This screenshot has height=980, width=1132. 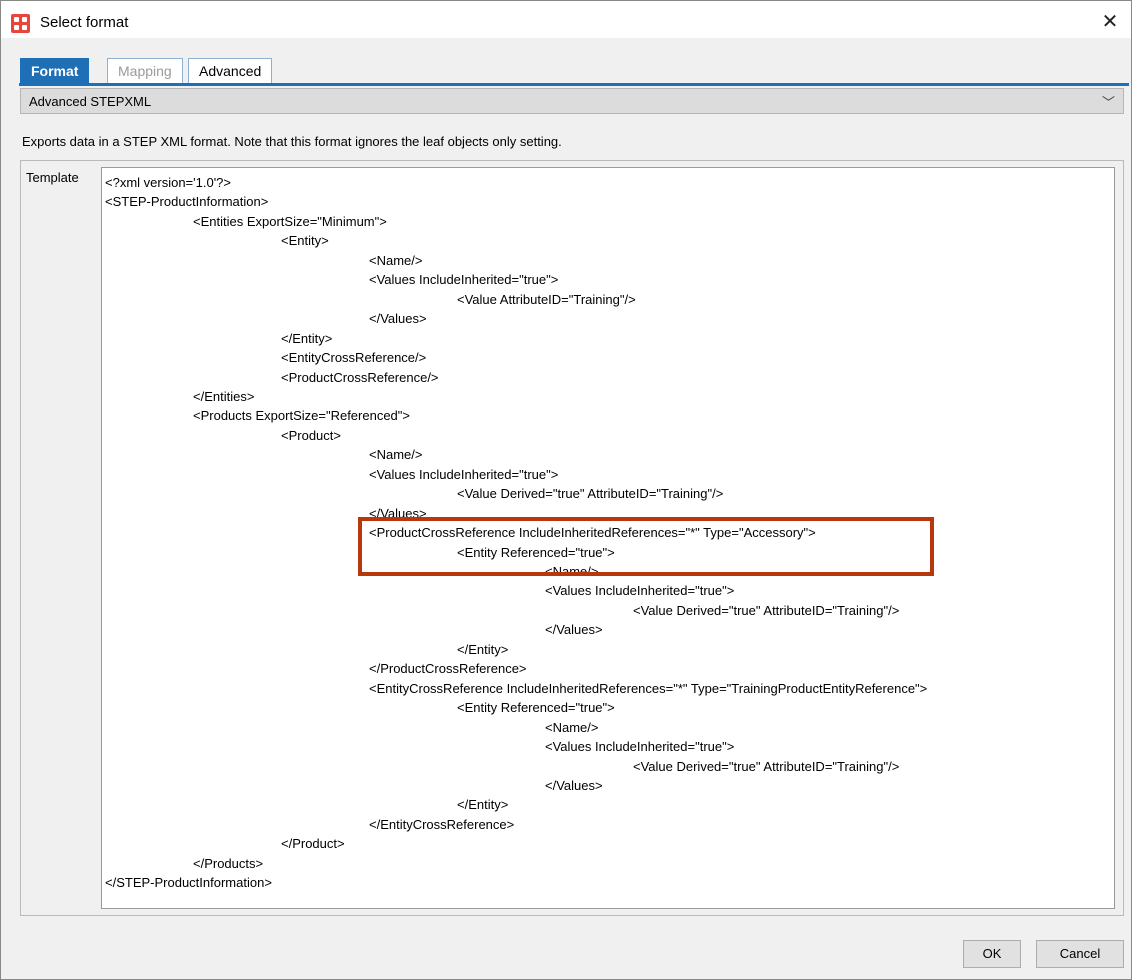 What do you see at coordinates (52, 177) in the screenshot?
I see `template-label: Template` at bounding box center [52, 177].